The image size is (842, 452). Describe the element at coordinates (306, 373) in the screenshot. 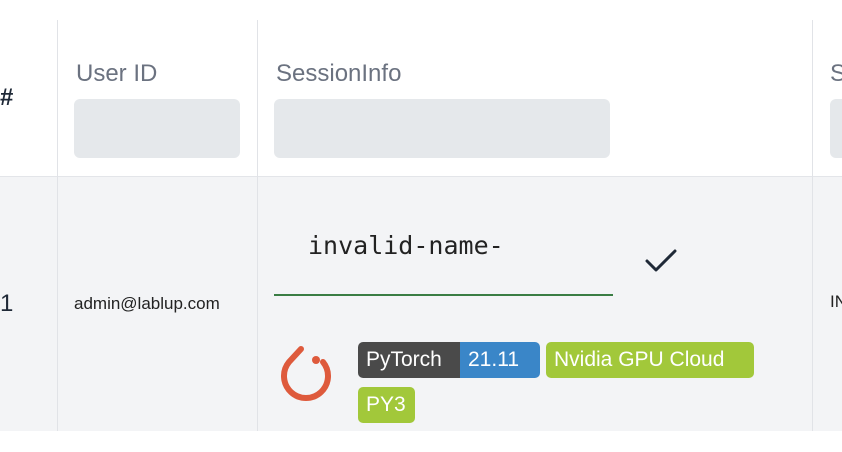

I see `pytorch-icon` at that location.